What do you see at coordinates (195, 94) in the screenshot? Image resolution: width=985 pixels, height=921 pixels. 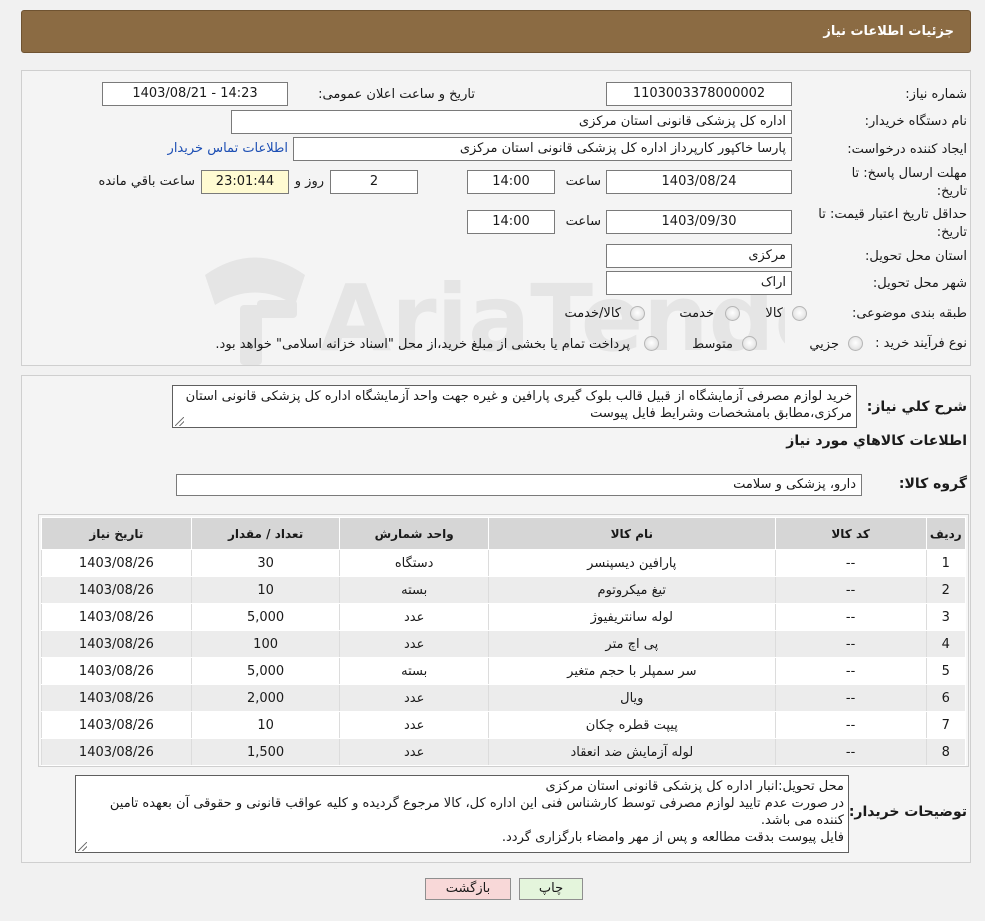 I see `announce-field: 1403/08/21 - 14:23` at bounding box center [195, 94].